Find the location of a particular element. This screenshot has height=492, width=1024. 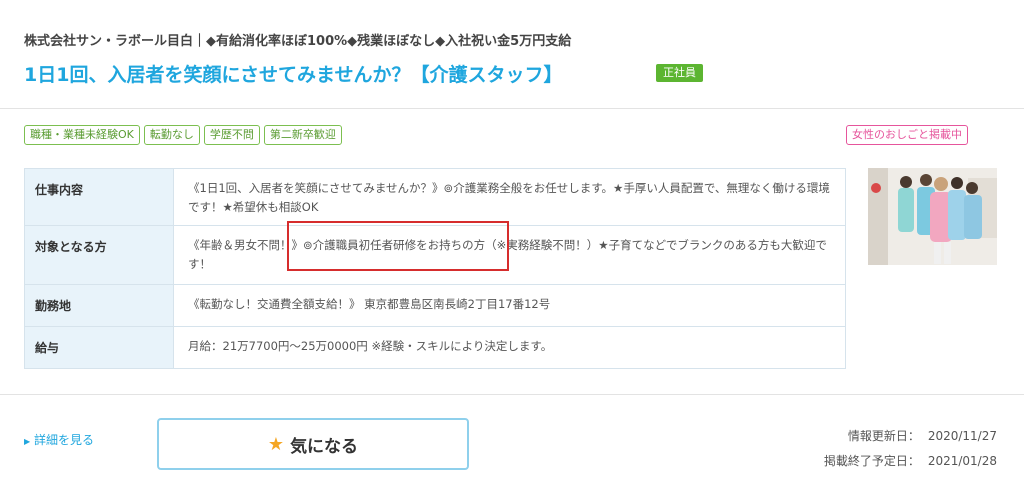

table-row: 勤務地 《転勤なし！交通費全額支給！》 東京都豊島区南長崎2丁目17番12号 is located at coordinates (435, 305).